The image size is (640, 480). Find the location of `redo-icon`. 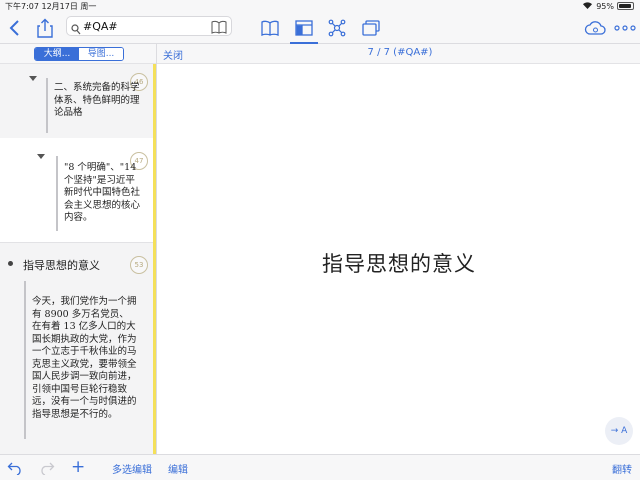

redo-icon is located at coordinates (47, 468).